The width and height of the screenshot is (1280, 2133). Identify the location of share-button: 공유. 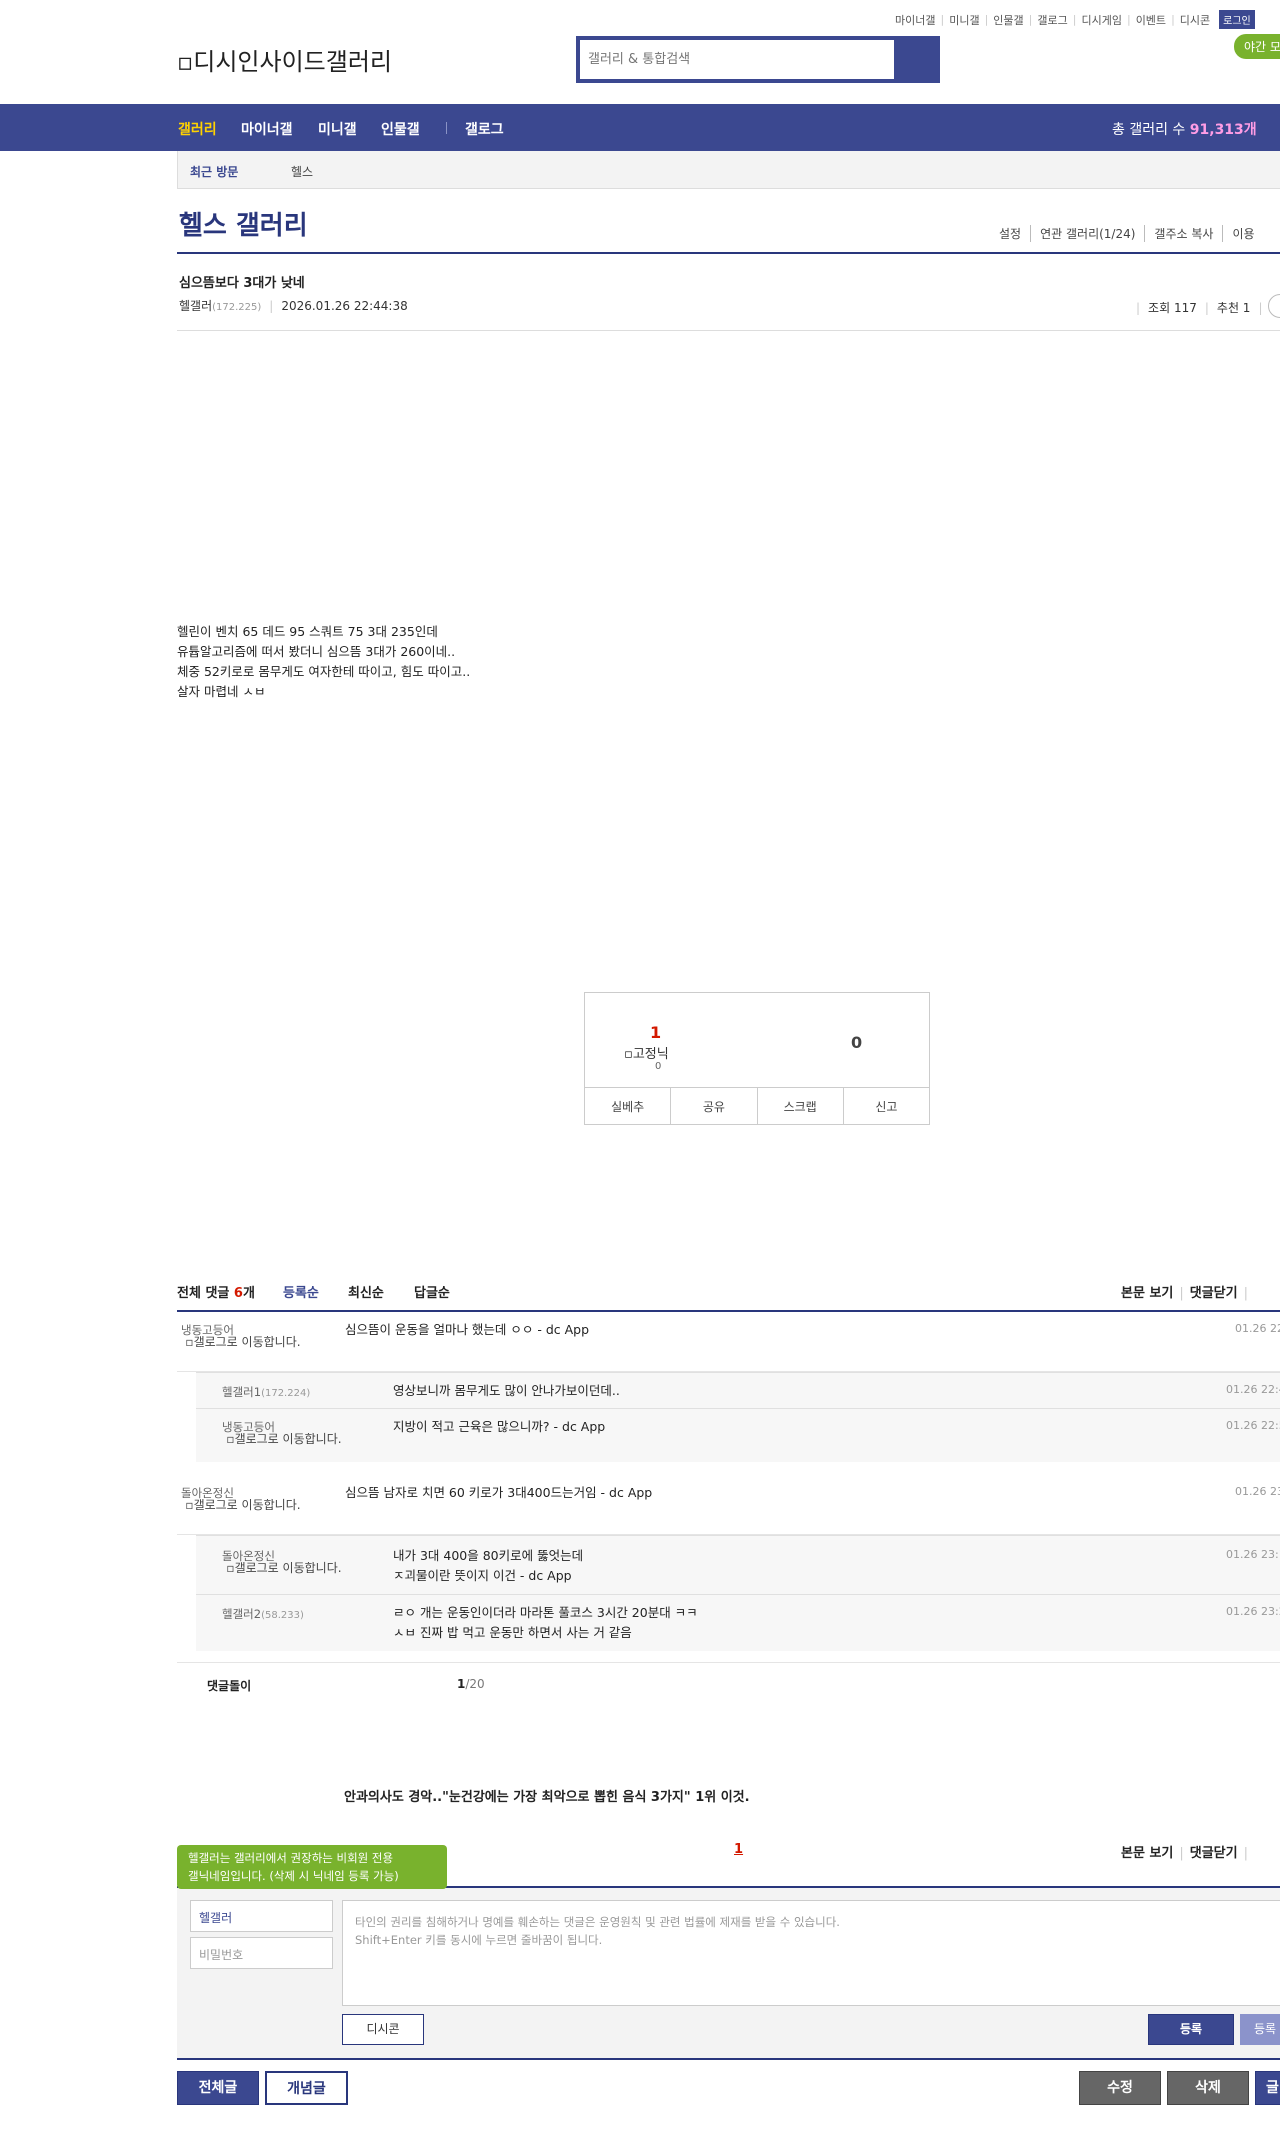
(713, 1106).